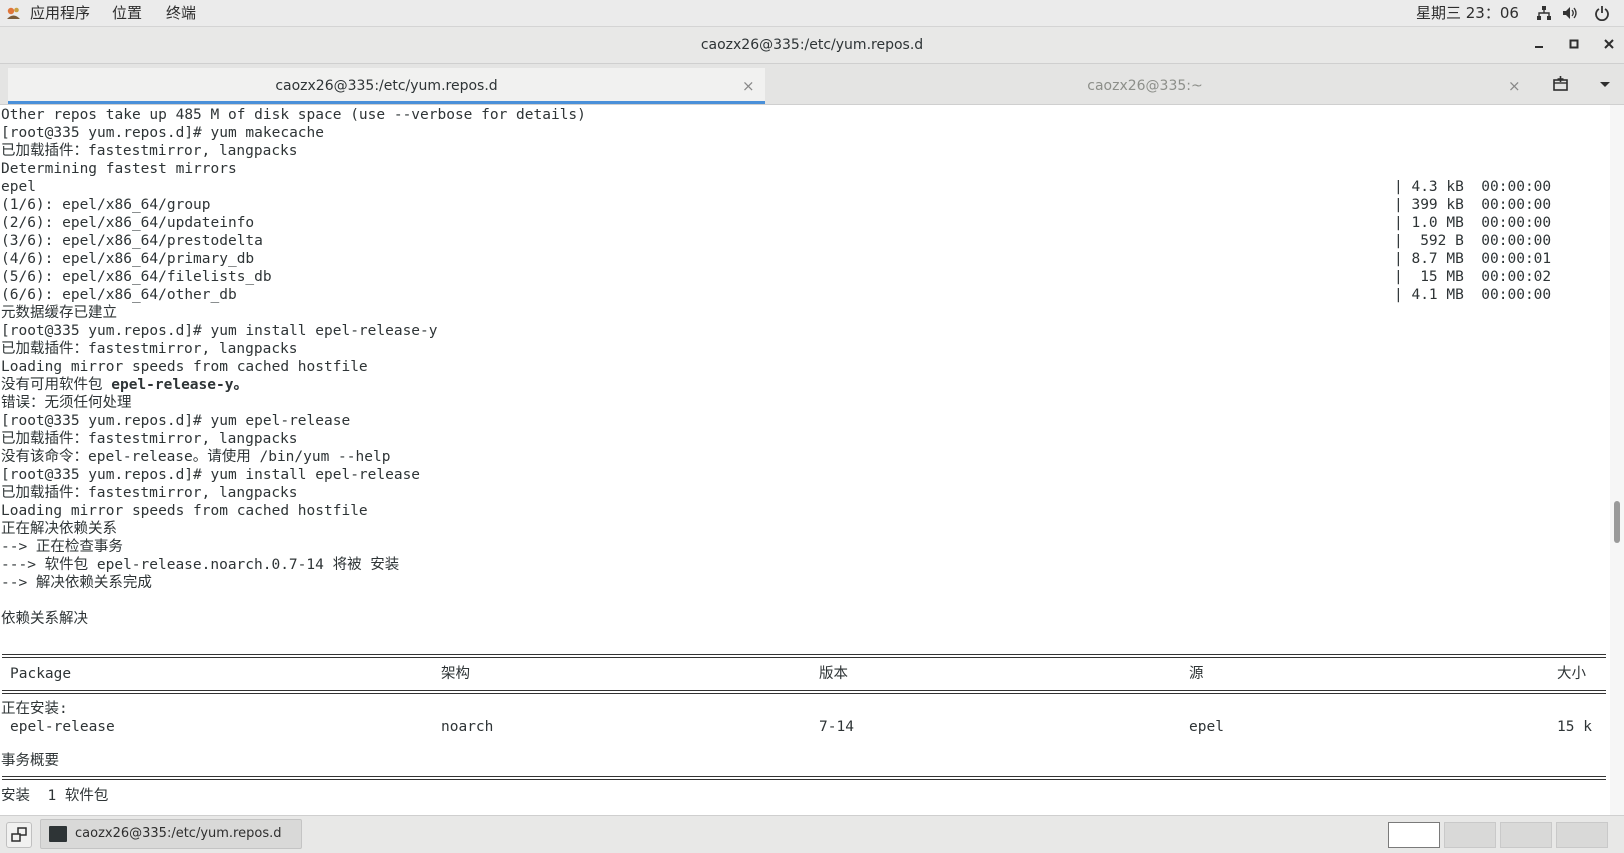 Image resolution: width=1624 pixels, height=853 pixels. What do you see at coordinates (1473, 241) in the screenshot?
I see `download-stat: | 592 B 00:00:00` at bounding box center [1473, 241].